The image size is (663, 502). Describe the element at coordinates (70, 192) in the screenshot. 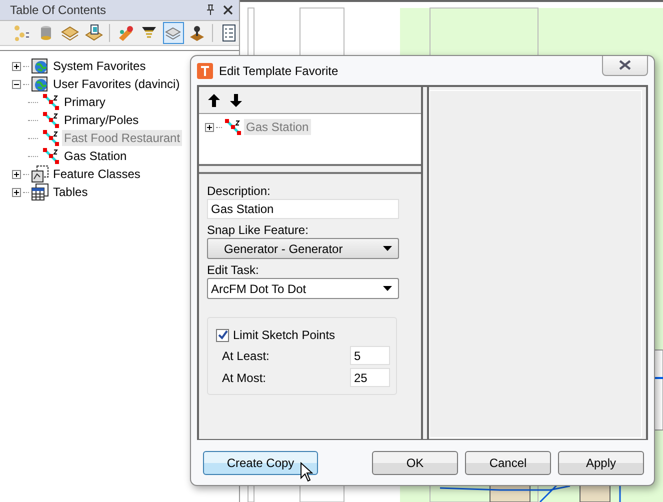

I see `tree-item: Tables` at that location.